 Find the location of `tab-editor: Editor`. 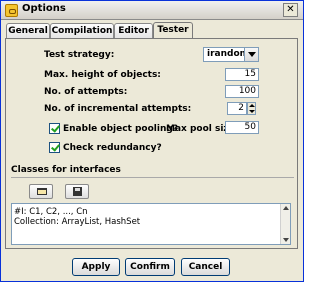

tab-editor: Editor is located at coordinates (133, 31).